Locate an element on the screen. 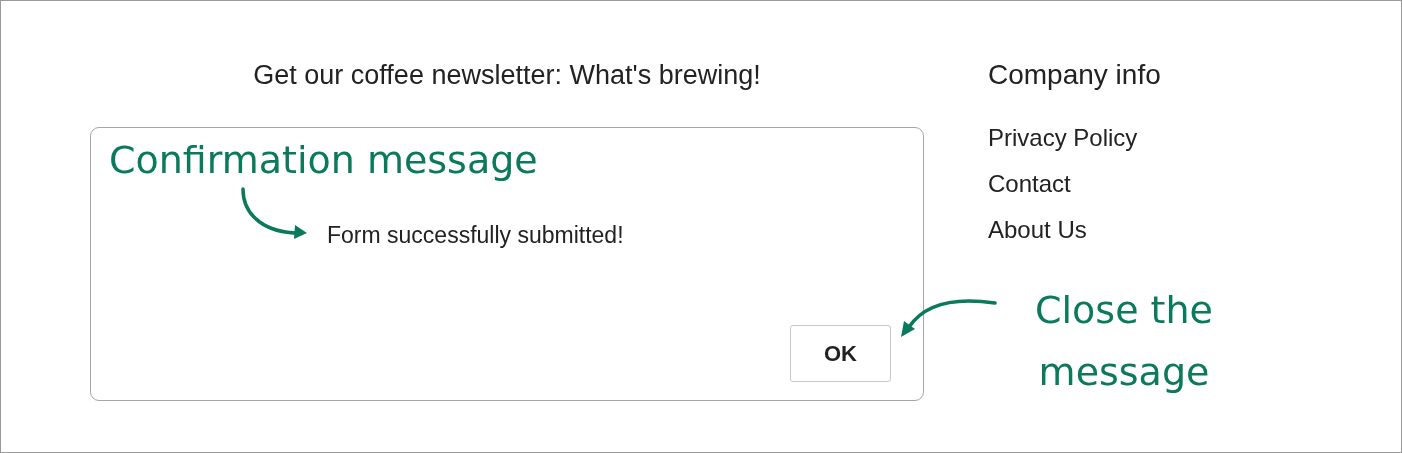 This screenshot has height=453, width=1402. footer-link: Privacy Policy is located at coordinates (1074, 138).